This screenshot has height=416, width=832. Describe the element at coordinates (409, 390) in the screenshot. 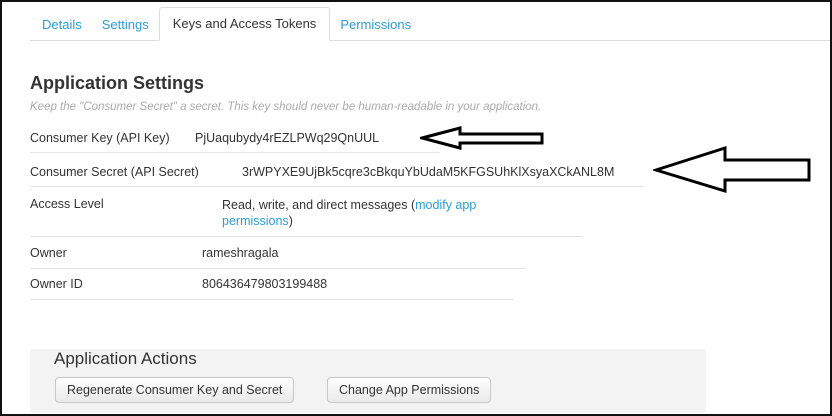

I see `change-app-permissions-button: Change App Permissions` at that location.